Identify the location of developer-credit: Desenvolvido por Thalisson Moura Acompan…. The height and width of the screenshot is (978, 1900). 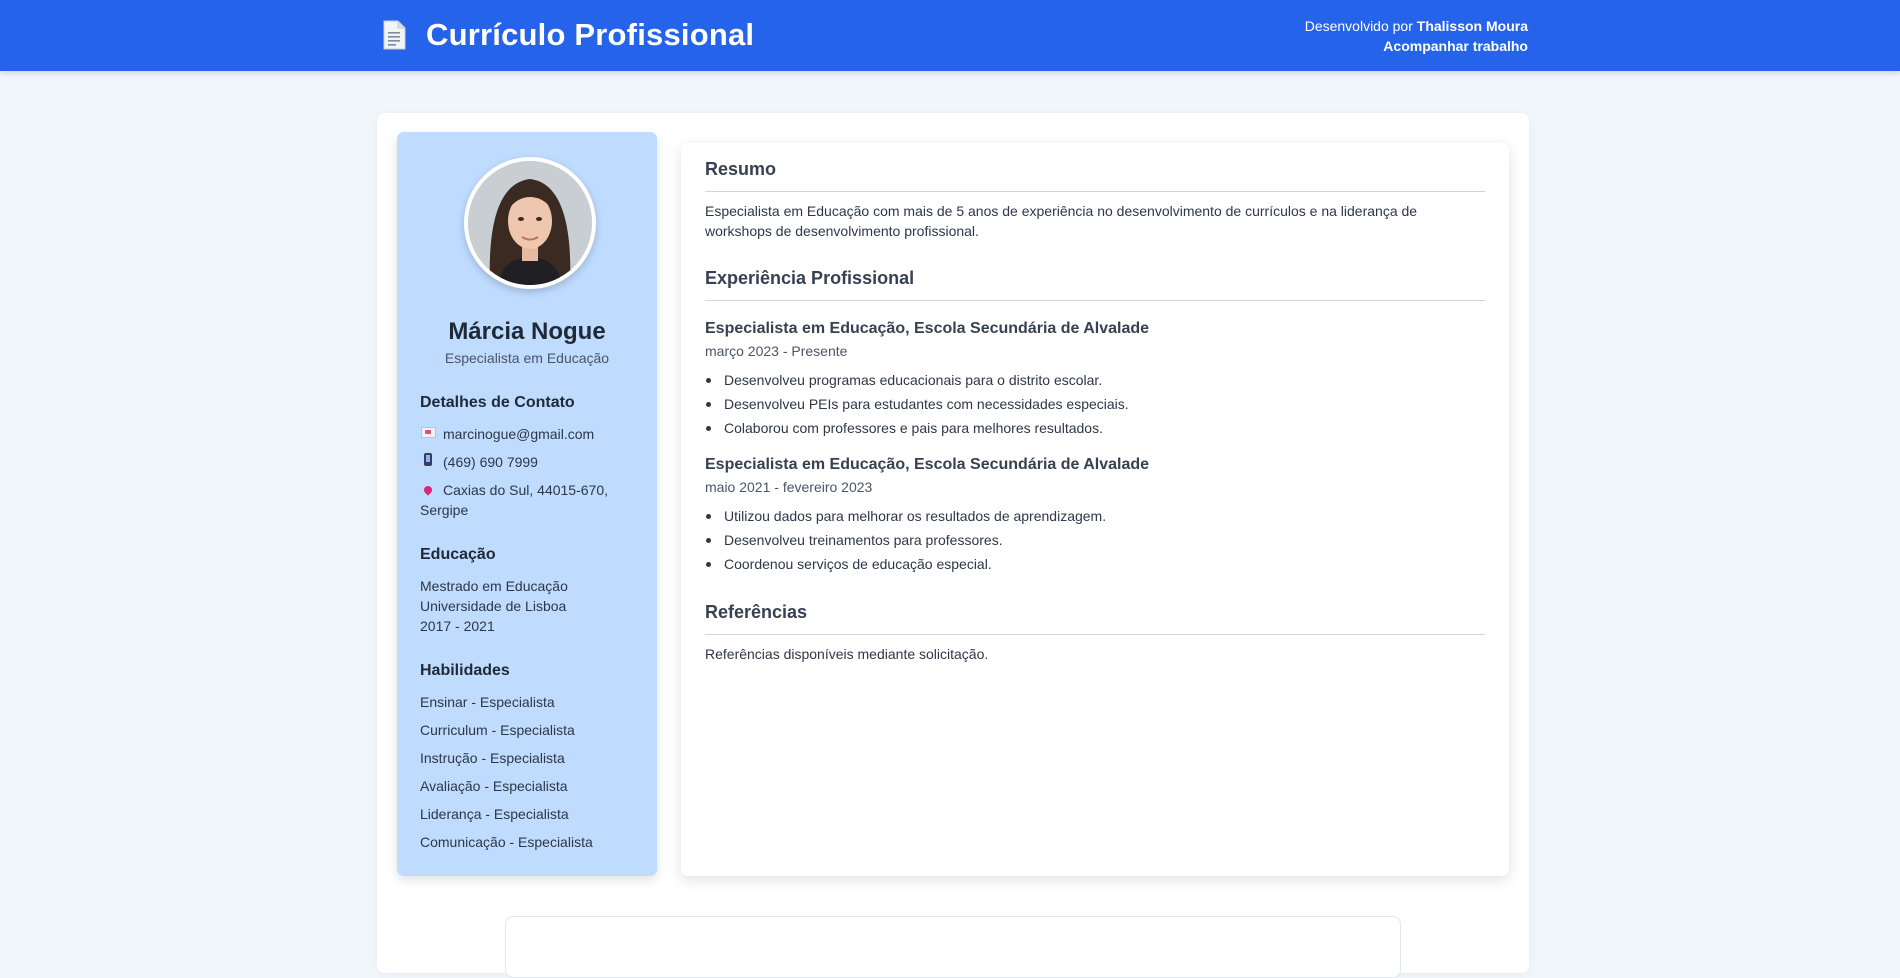
(1416, 36).